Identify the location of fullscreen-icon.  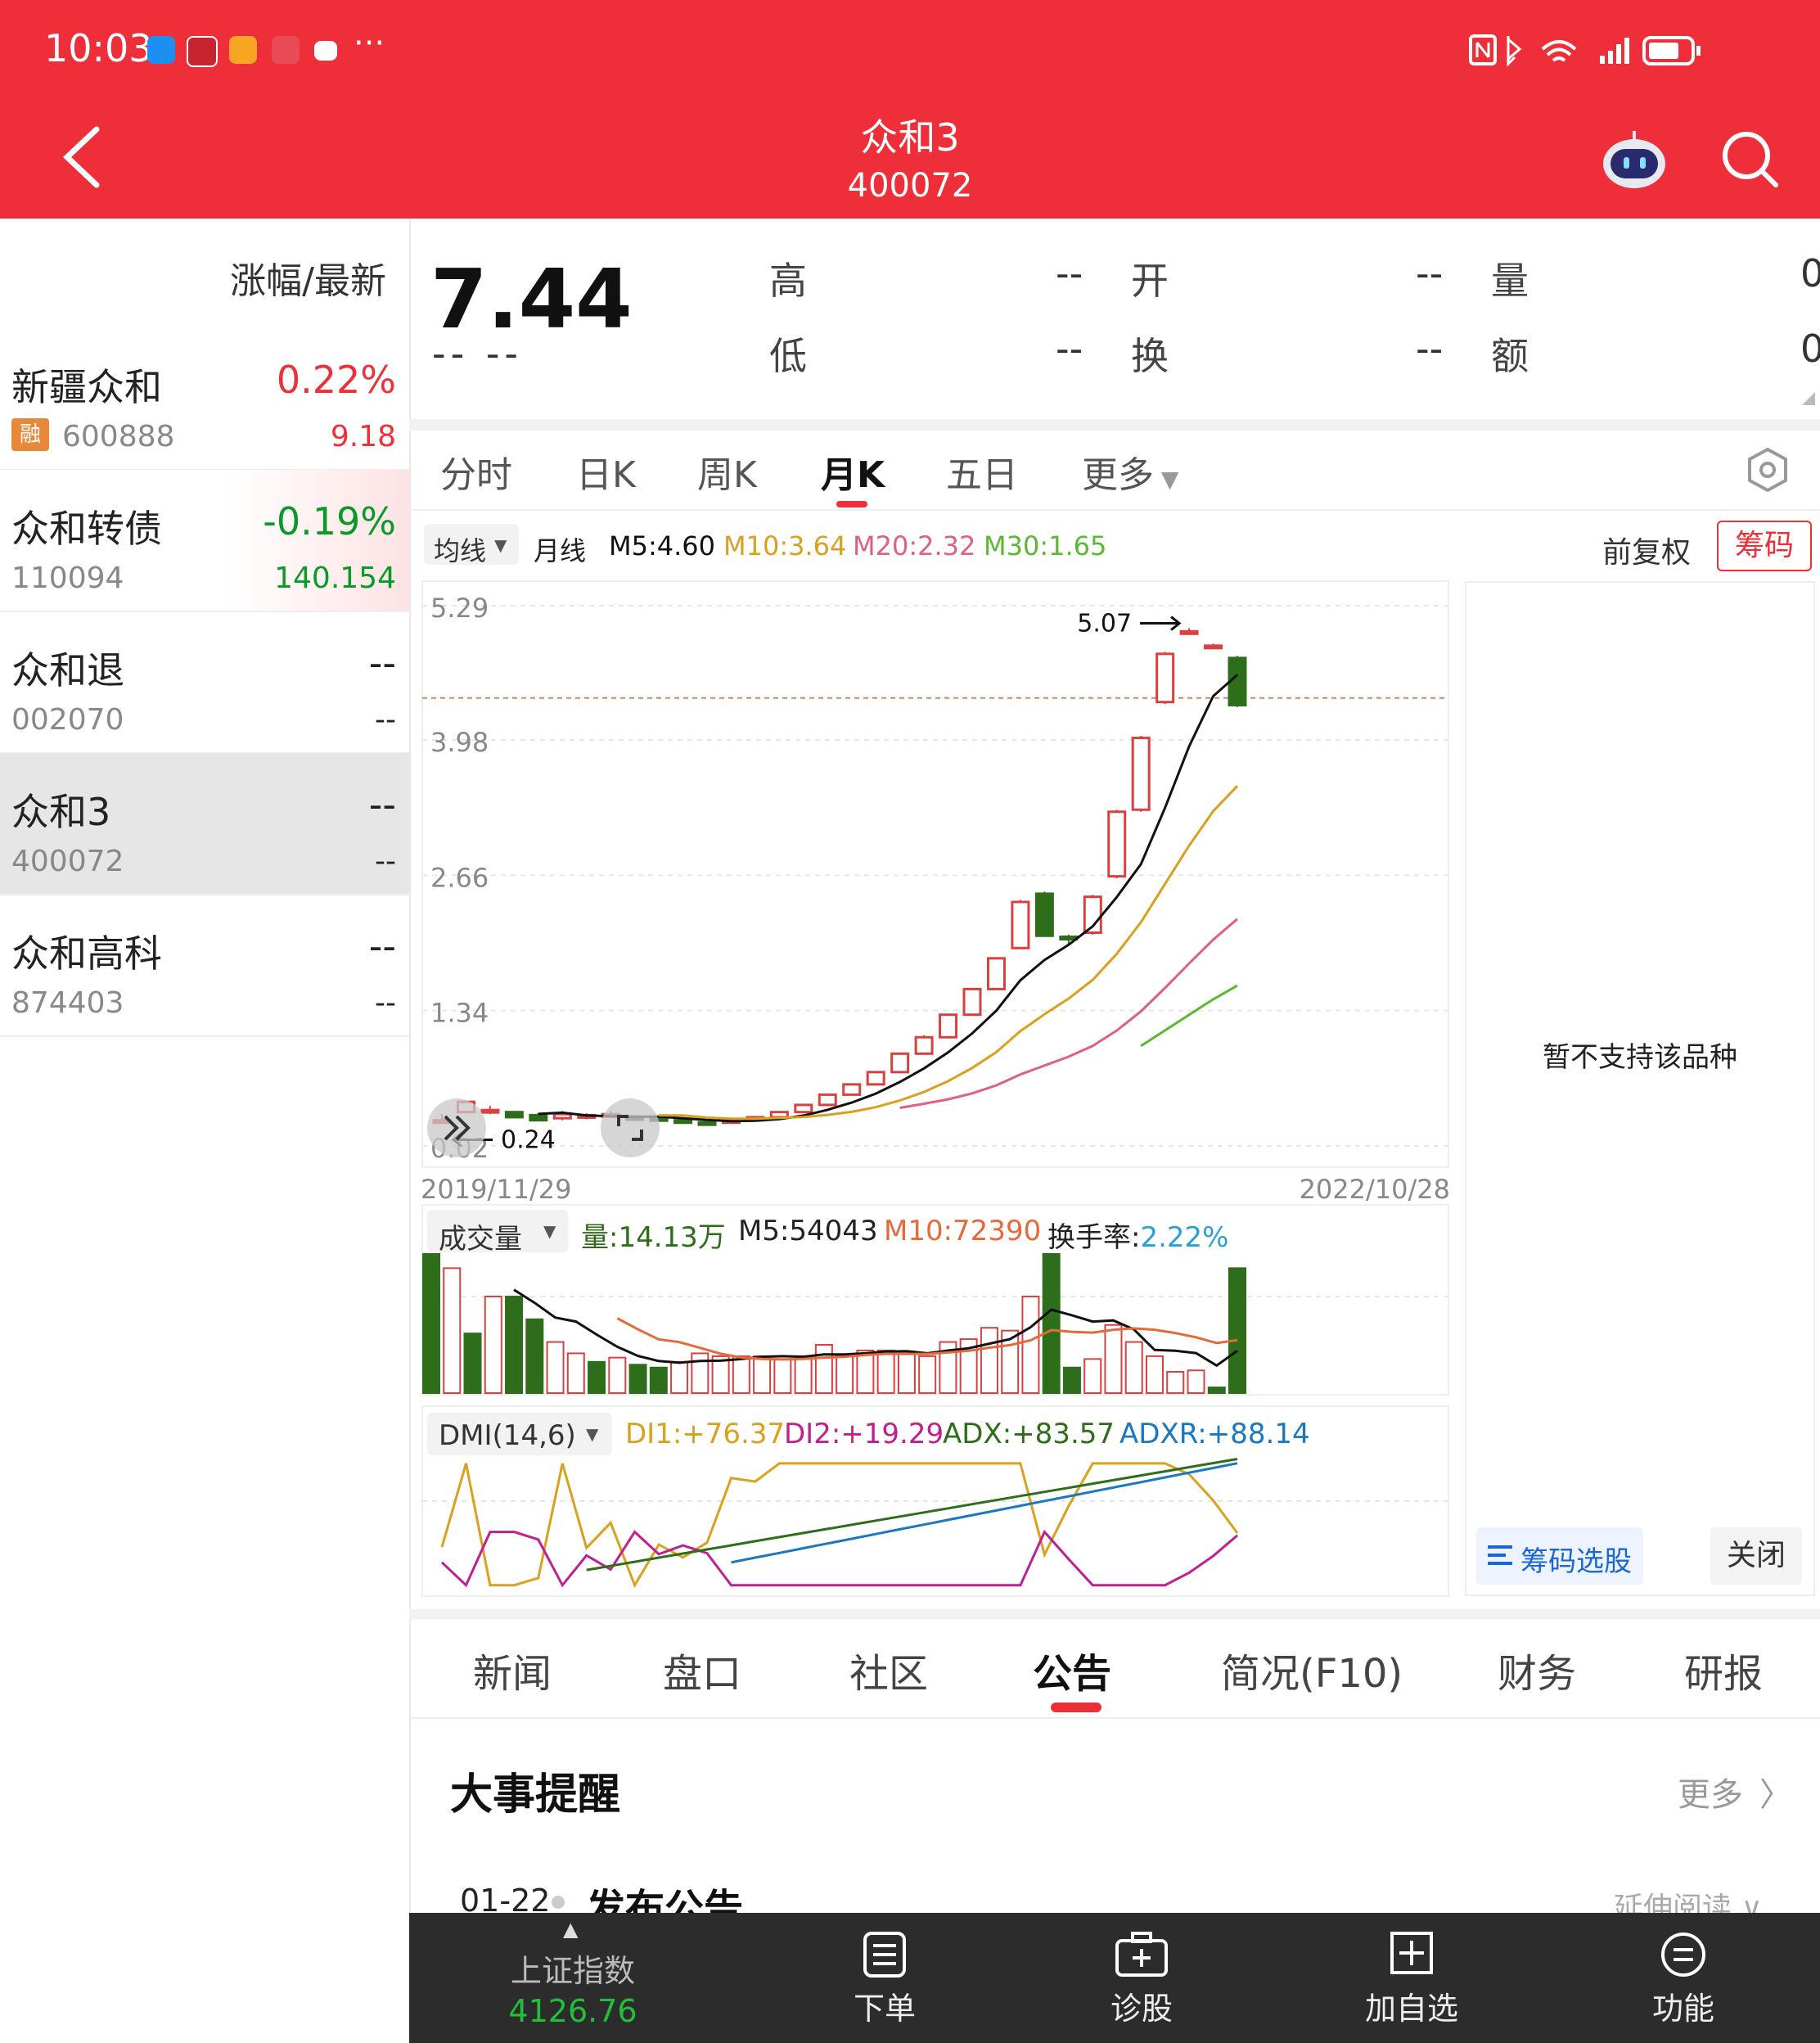
(630, 1128).